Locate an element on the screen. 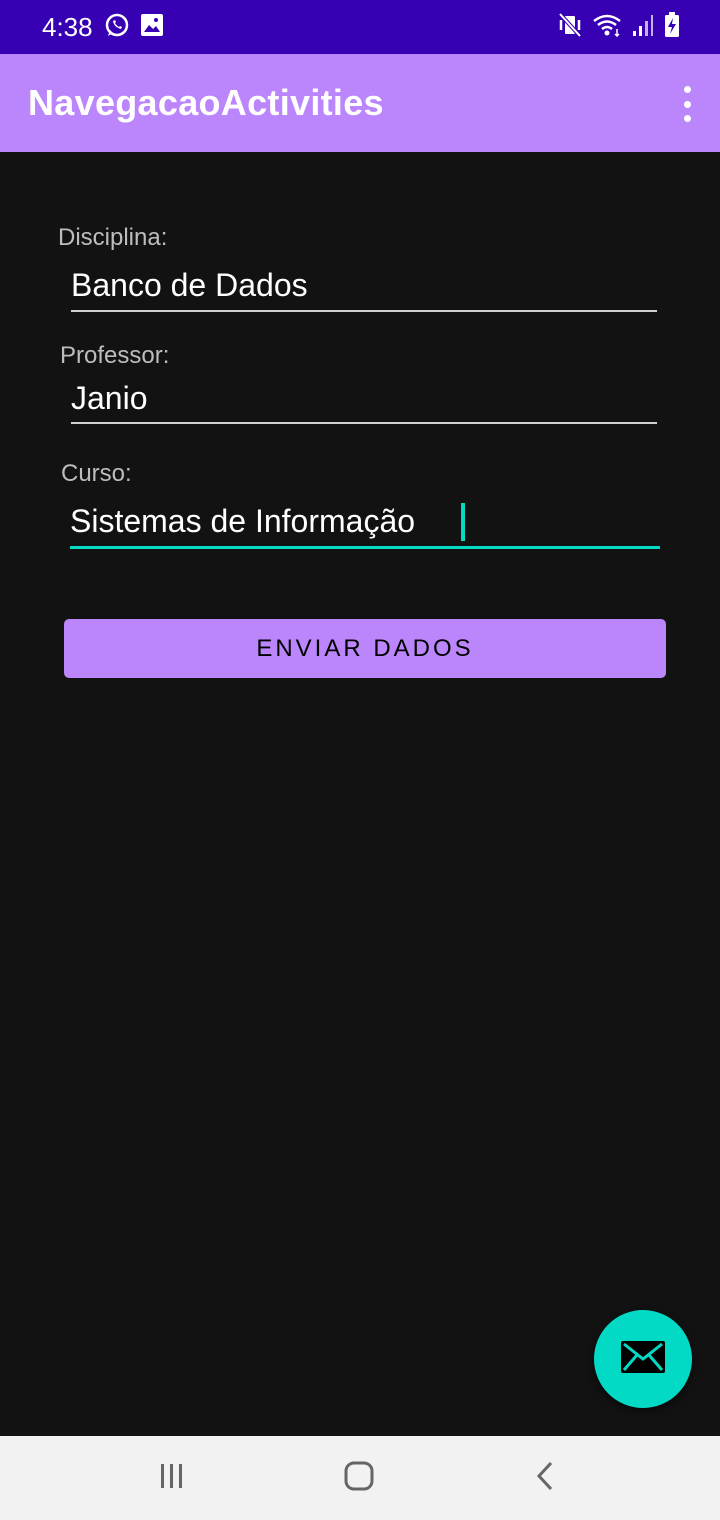 The height and width of the screenshot is (1520, 720). mail-fab-button is located at coordinates (643, 1359).